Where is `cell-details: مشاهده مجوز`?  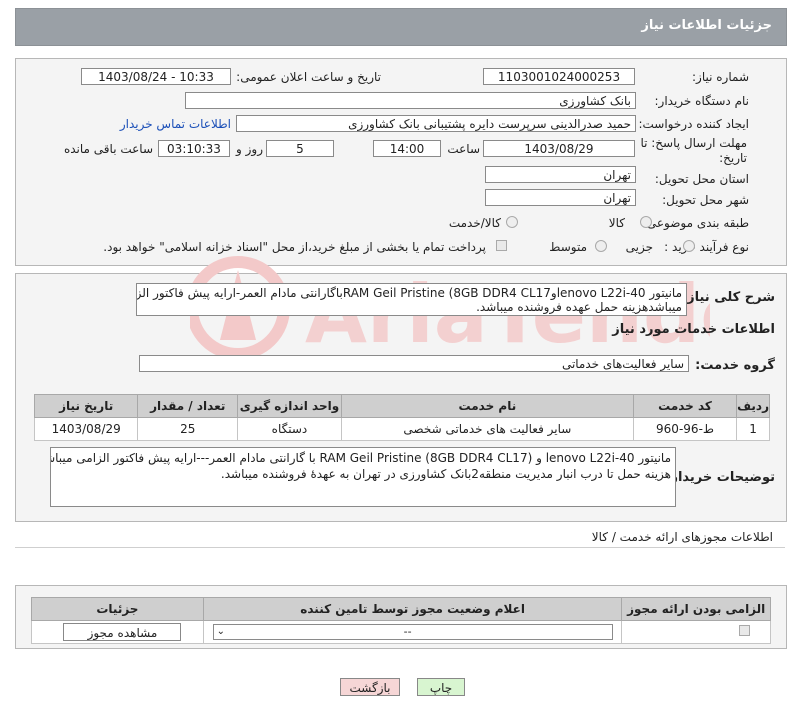
cell-details: مشاهده مجوز is located at coordinates (117, 632).